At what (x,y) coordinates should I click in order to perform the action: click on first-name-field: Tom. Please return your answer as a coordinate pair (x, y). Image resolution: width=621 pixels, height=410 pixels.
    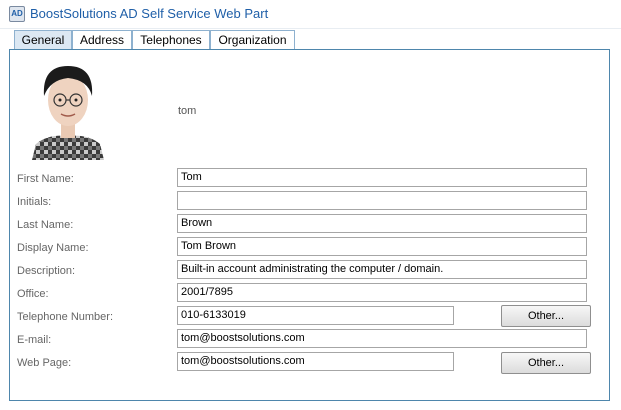
    Looking at the image, I should click on (382, 177).